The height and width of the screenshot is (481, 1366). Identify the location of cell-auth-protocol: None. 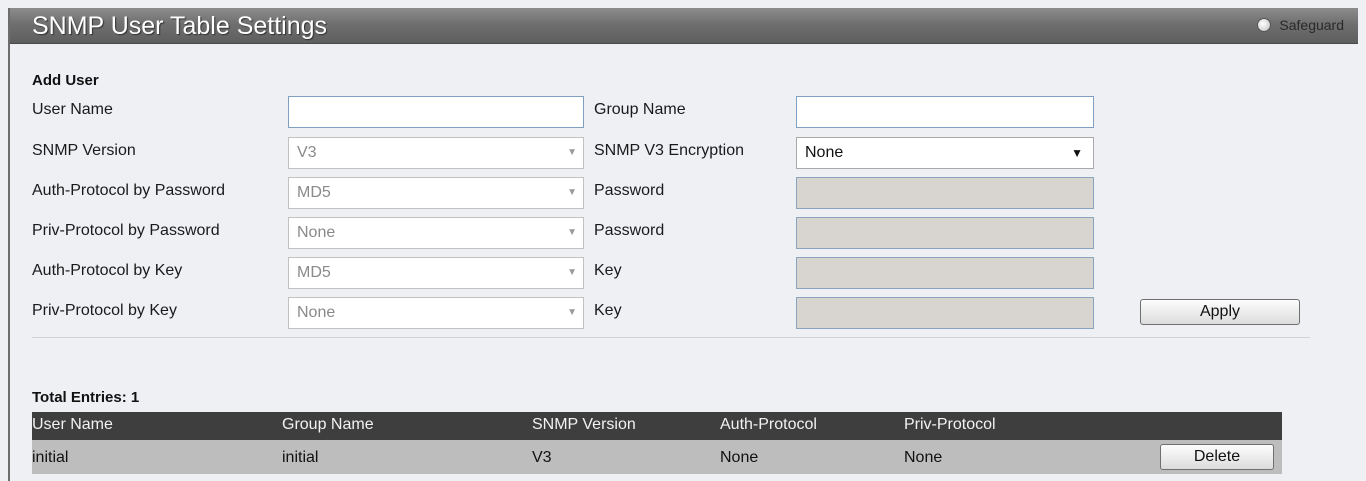
(739, 457).